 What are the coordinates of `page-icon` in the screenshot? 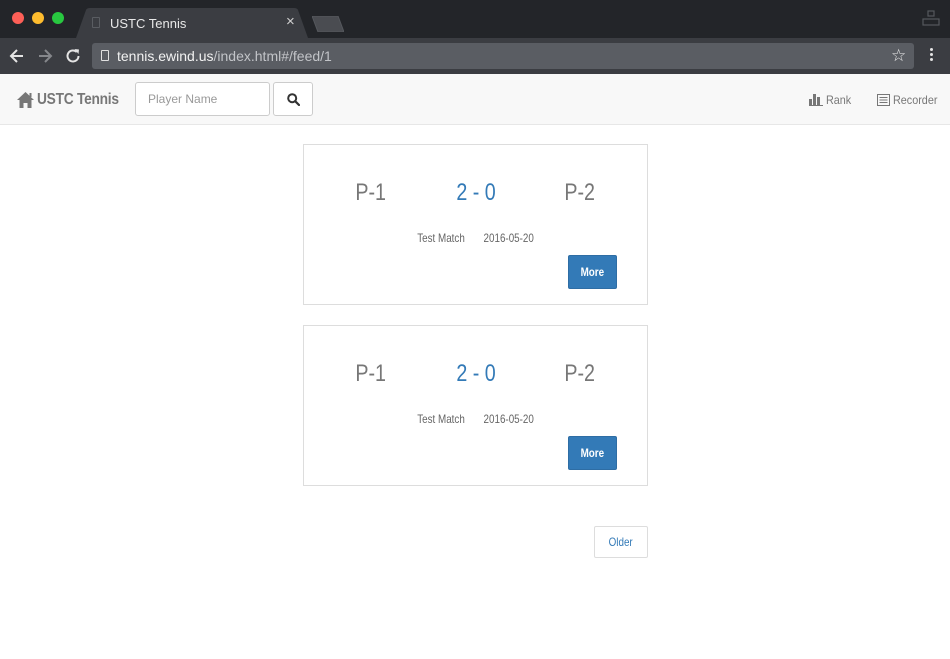 It's located at (96, 22).